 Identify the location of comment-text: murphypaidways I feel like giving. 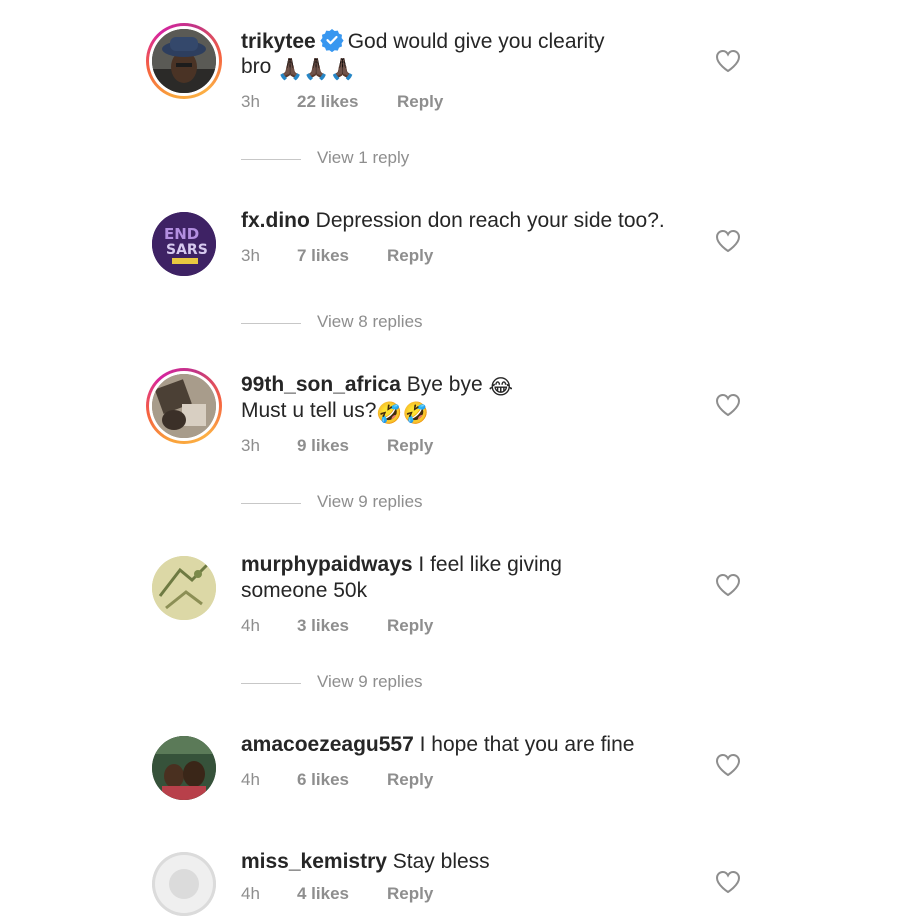
(401, 565).